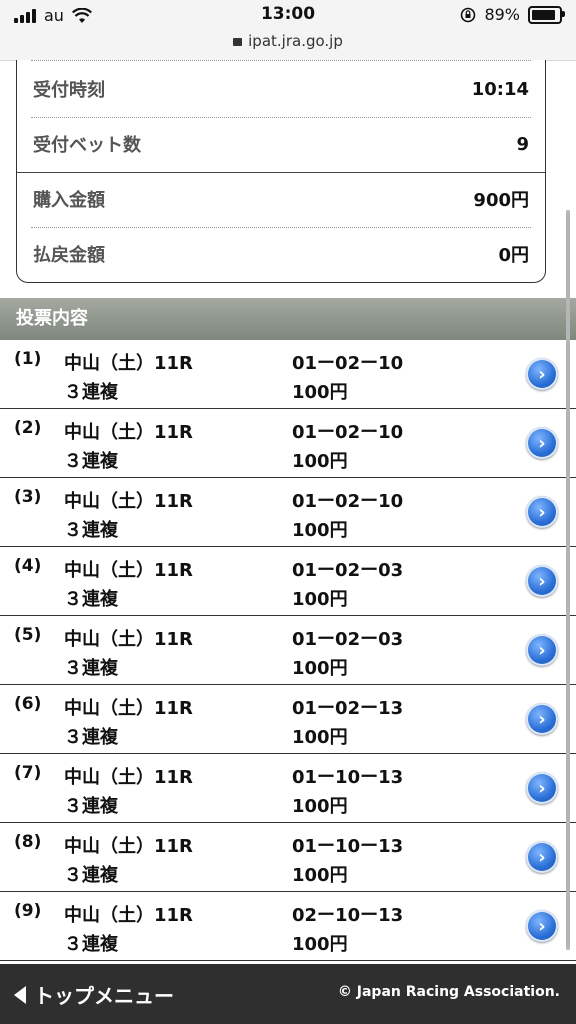 This screenshot has height=1024, width=576. I want to click on bet-row: (4) 中山（土）11R ３連複 01ー02ー03 100円 ›, so click(288, 581).